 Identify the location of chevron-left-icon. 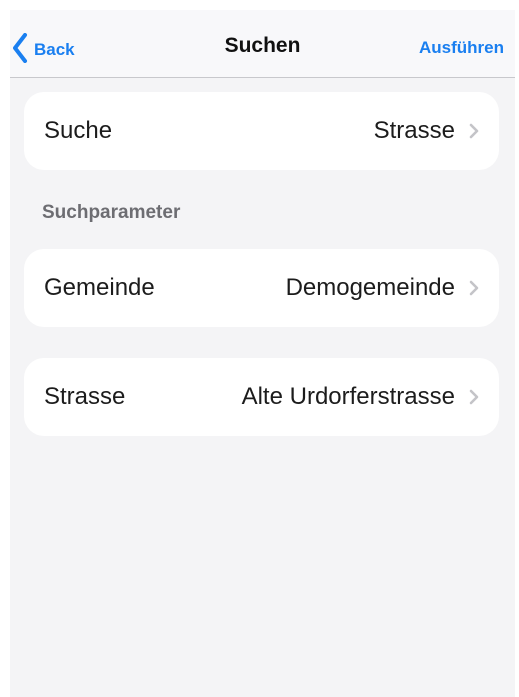
(20, 48).